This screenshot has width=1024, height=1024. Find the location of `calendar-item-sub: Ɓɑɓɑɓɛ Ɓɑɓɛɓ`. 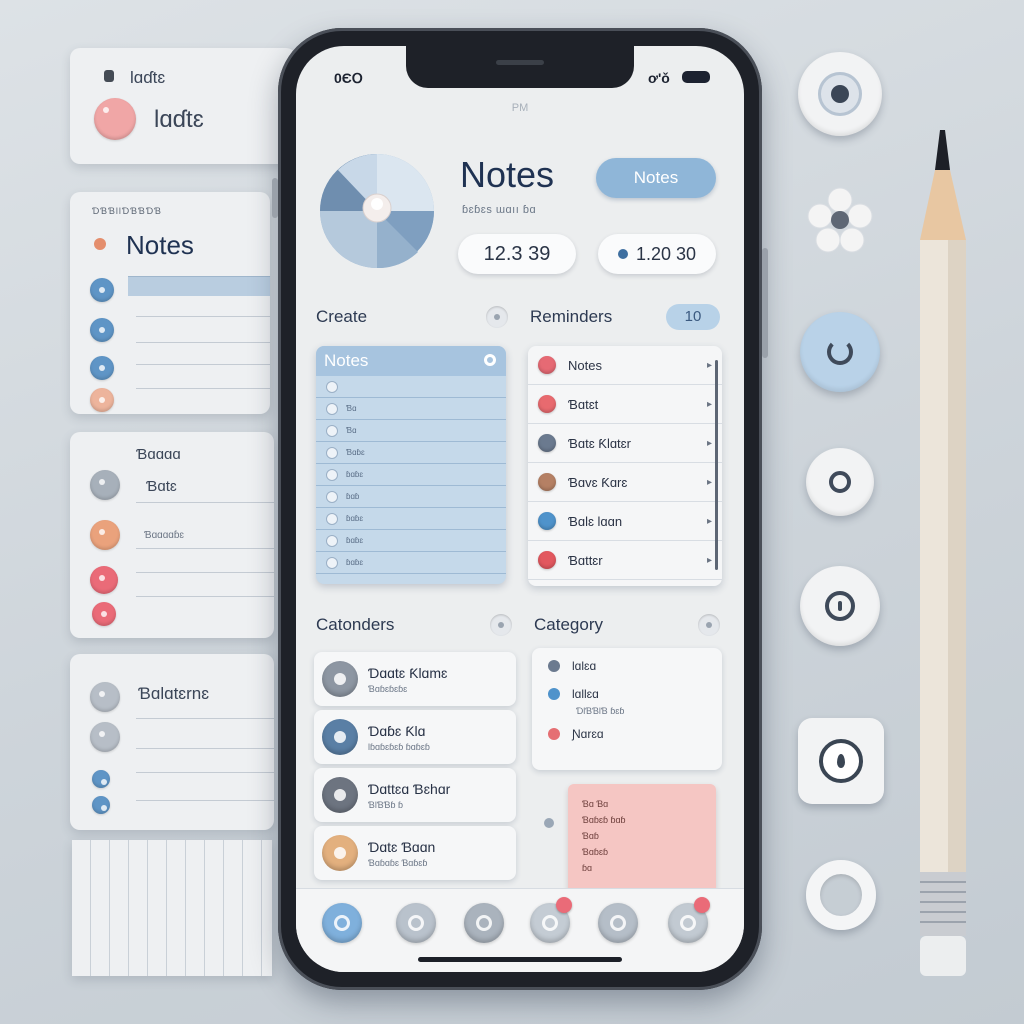

calendar-item-sub: Ɓɑɓɑɓɛ Ɓɑɓɛɓ is located at coordinates (398, 862).